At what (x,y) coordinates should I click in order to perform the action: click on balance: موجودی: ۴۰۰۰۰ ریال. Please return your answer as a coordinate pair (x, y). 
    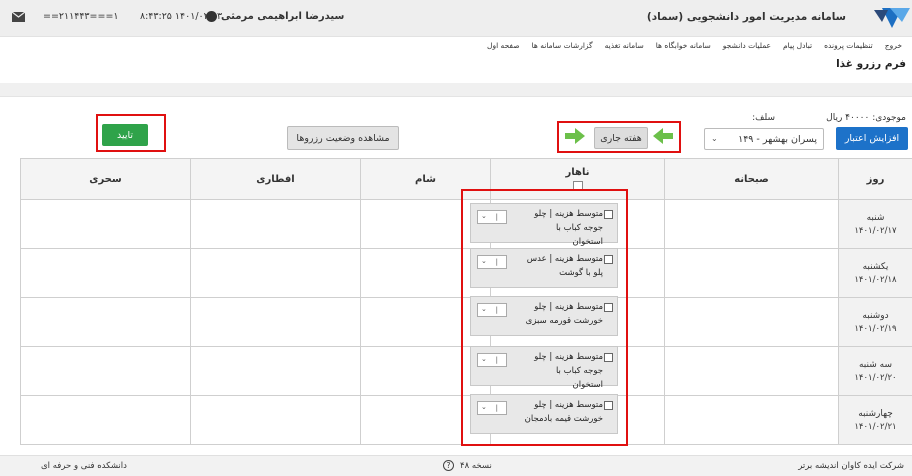
    Looking at the image, I should click on (866, 118).